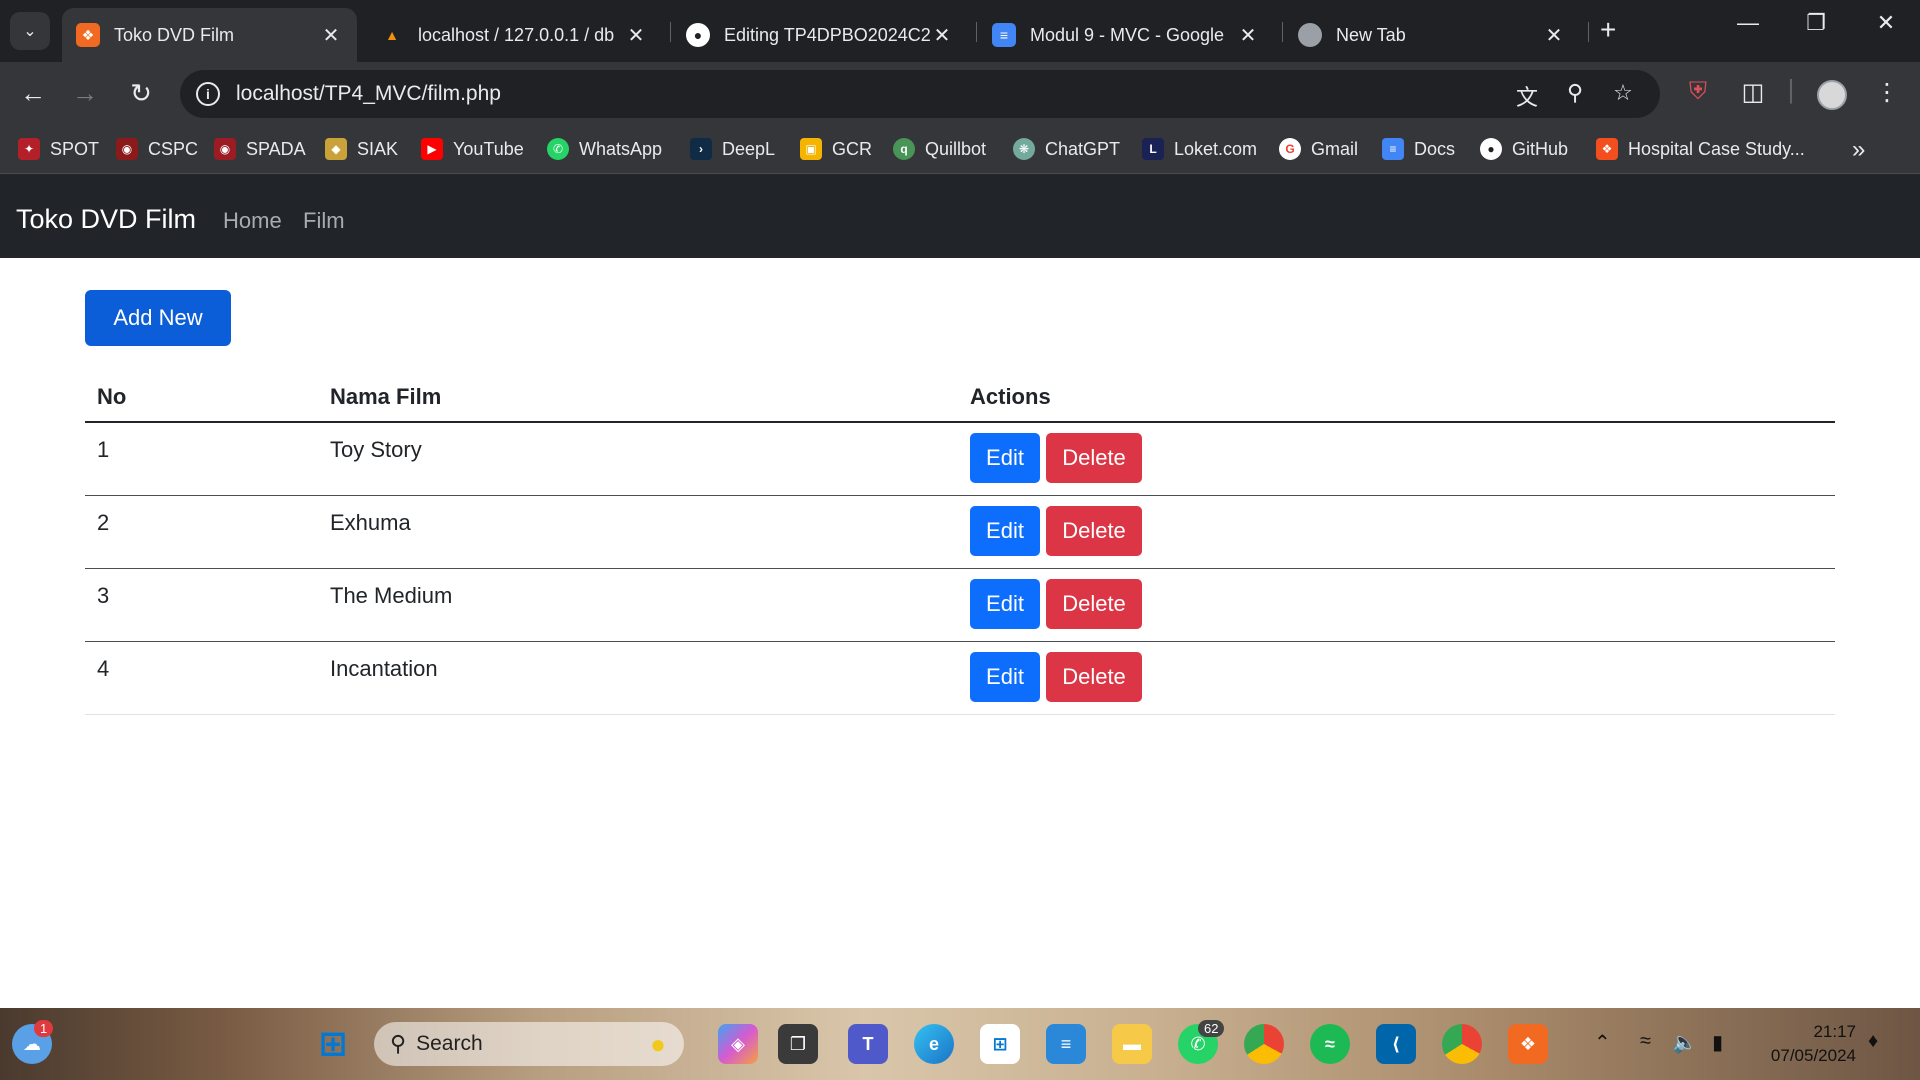 Image resolution: width=1920 pixels, height=1080 pixels. Describe the element at coordinates (449, 1043) in the screenshot. I see `search-placeholder: Search` at that location.